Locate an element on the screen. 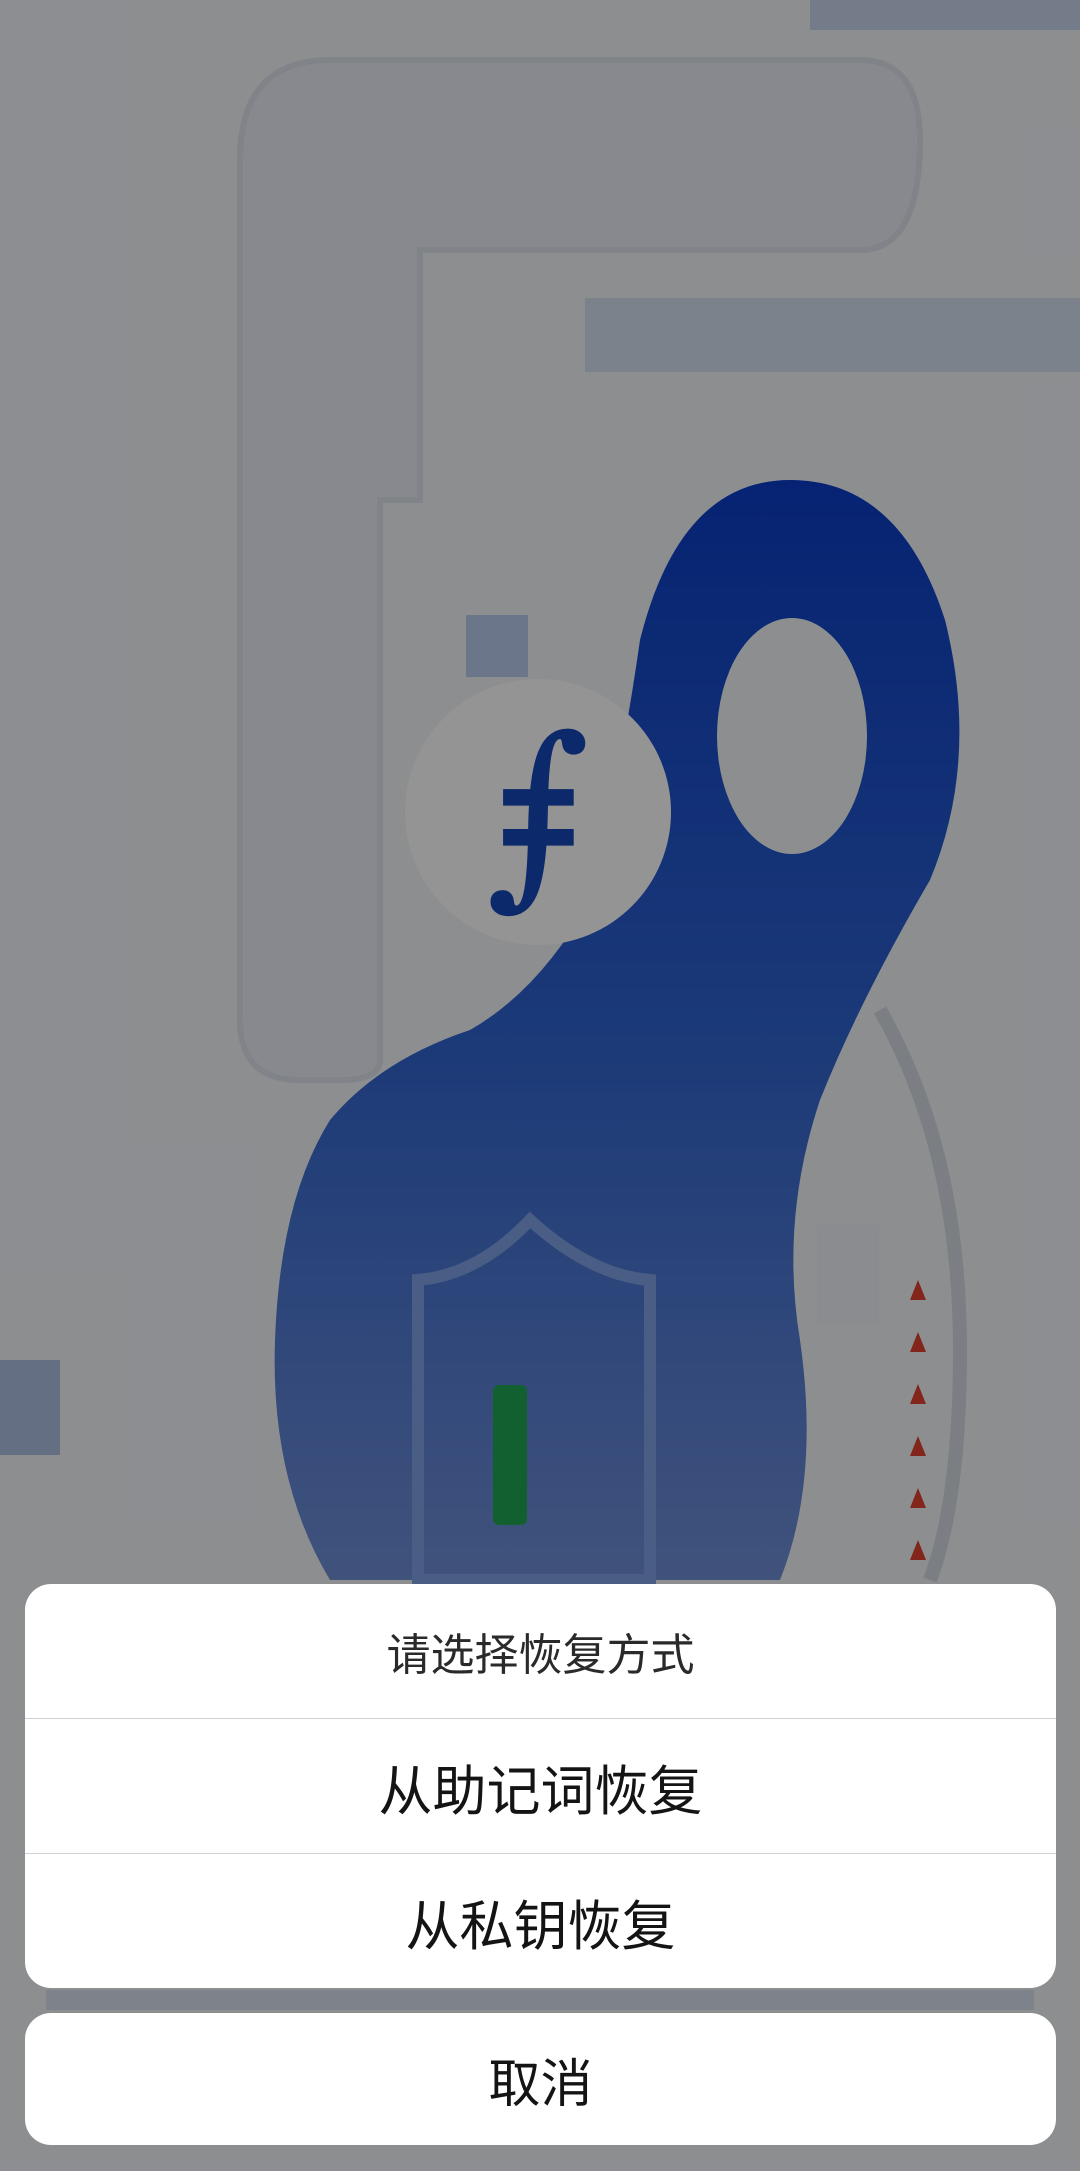 This screenshot has height=2171, width=1080. cancel-button: 取消 is located at coordinates (540, 2079).